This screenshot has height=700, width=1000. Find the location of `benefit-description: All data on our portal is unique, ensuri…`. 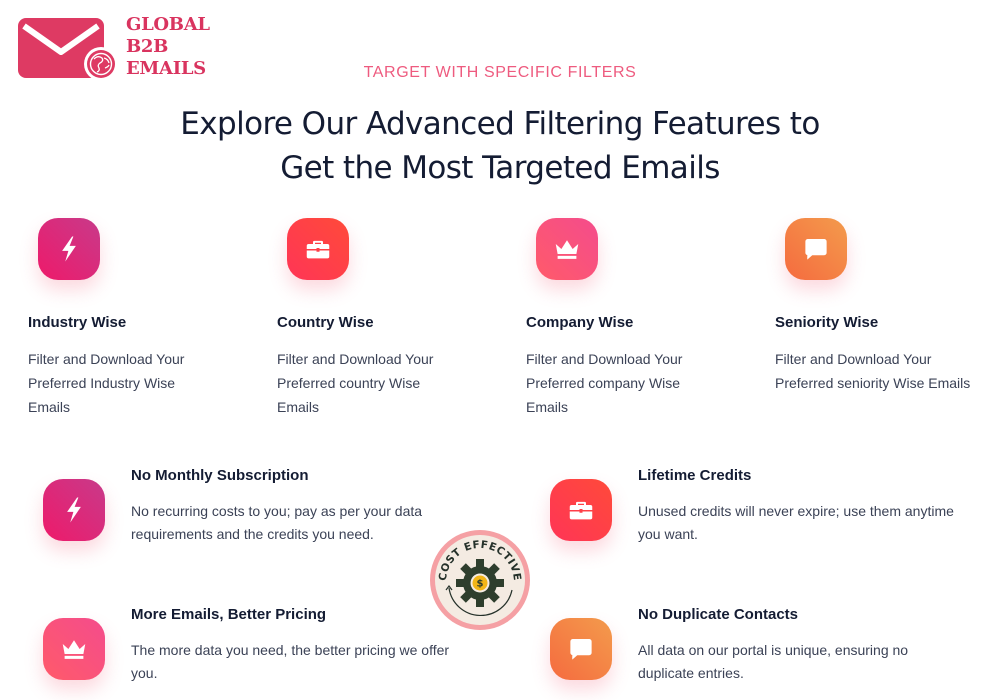

benefit-description: All data on our portal is unique, ensuri… is located at coordinates (808, 662).